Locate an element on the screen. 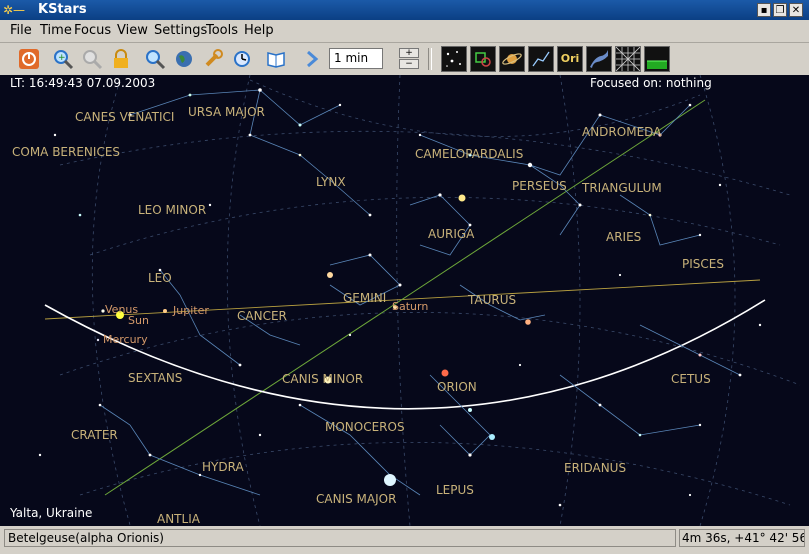 Image resolution: width=809 pixels, height=554 pixels. maximize-button: ❐ is located at coordinates (780, 10).